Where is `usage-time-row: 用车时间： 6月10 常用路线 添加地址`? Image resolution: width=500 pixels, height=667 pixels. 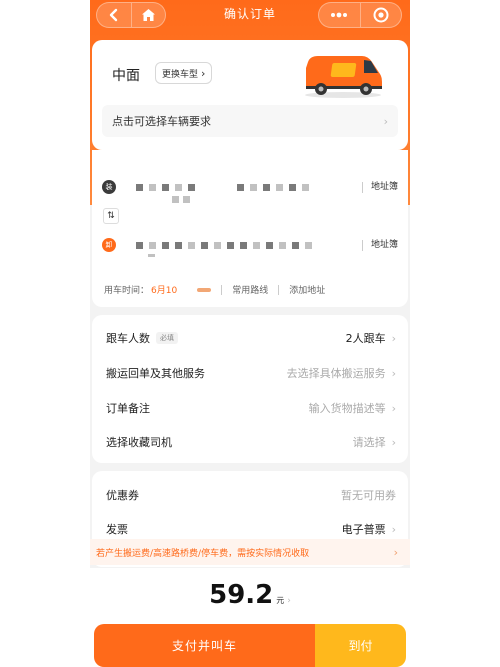
usage-time-row: 用车时间： 6月10 常用路线 添加地址 is located at coordinates (214, 289).